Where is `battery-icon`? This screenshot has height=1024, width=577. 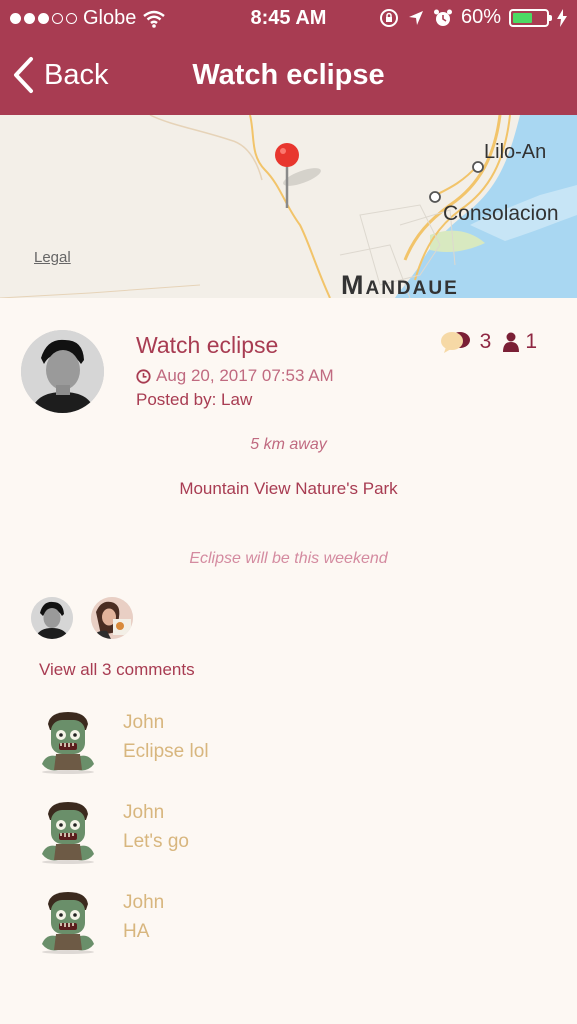 battery-icon is located at coordinates (530, 17).